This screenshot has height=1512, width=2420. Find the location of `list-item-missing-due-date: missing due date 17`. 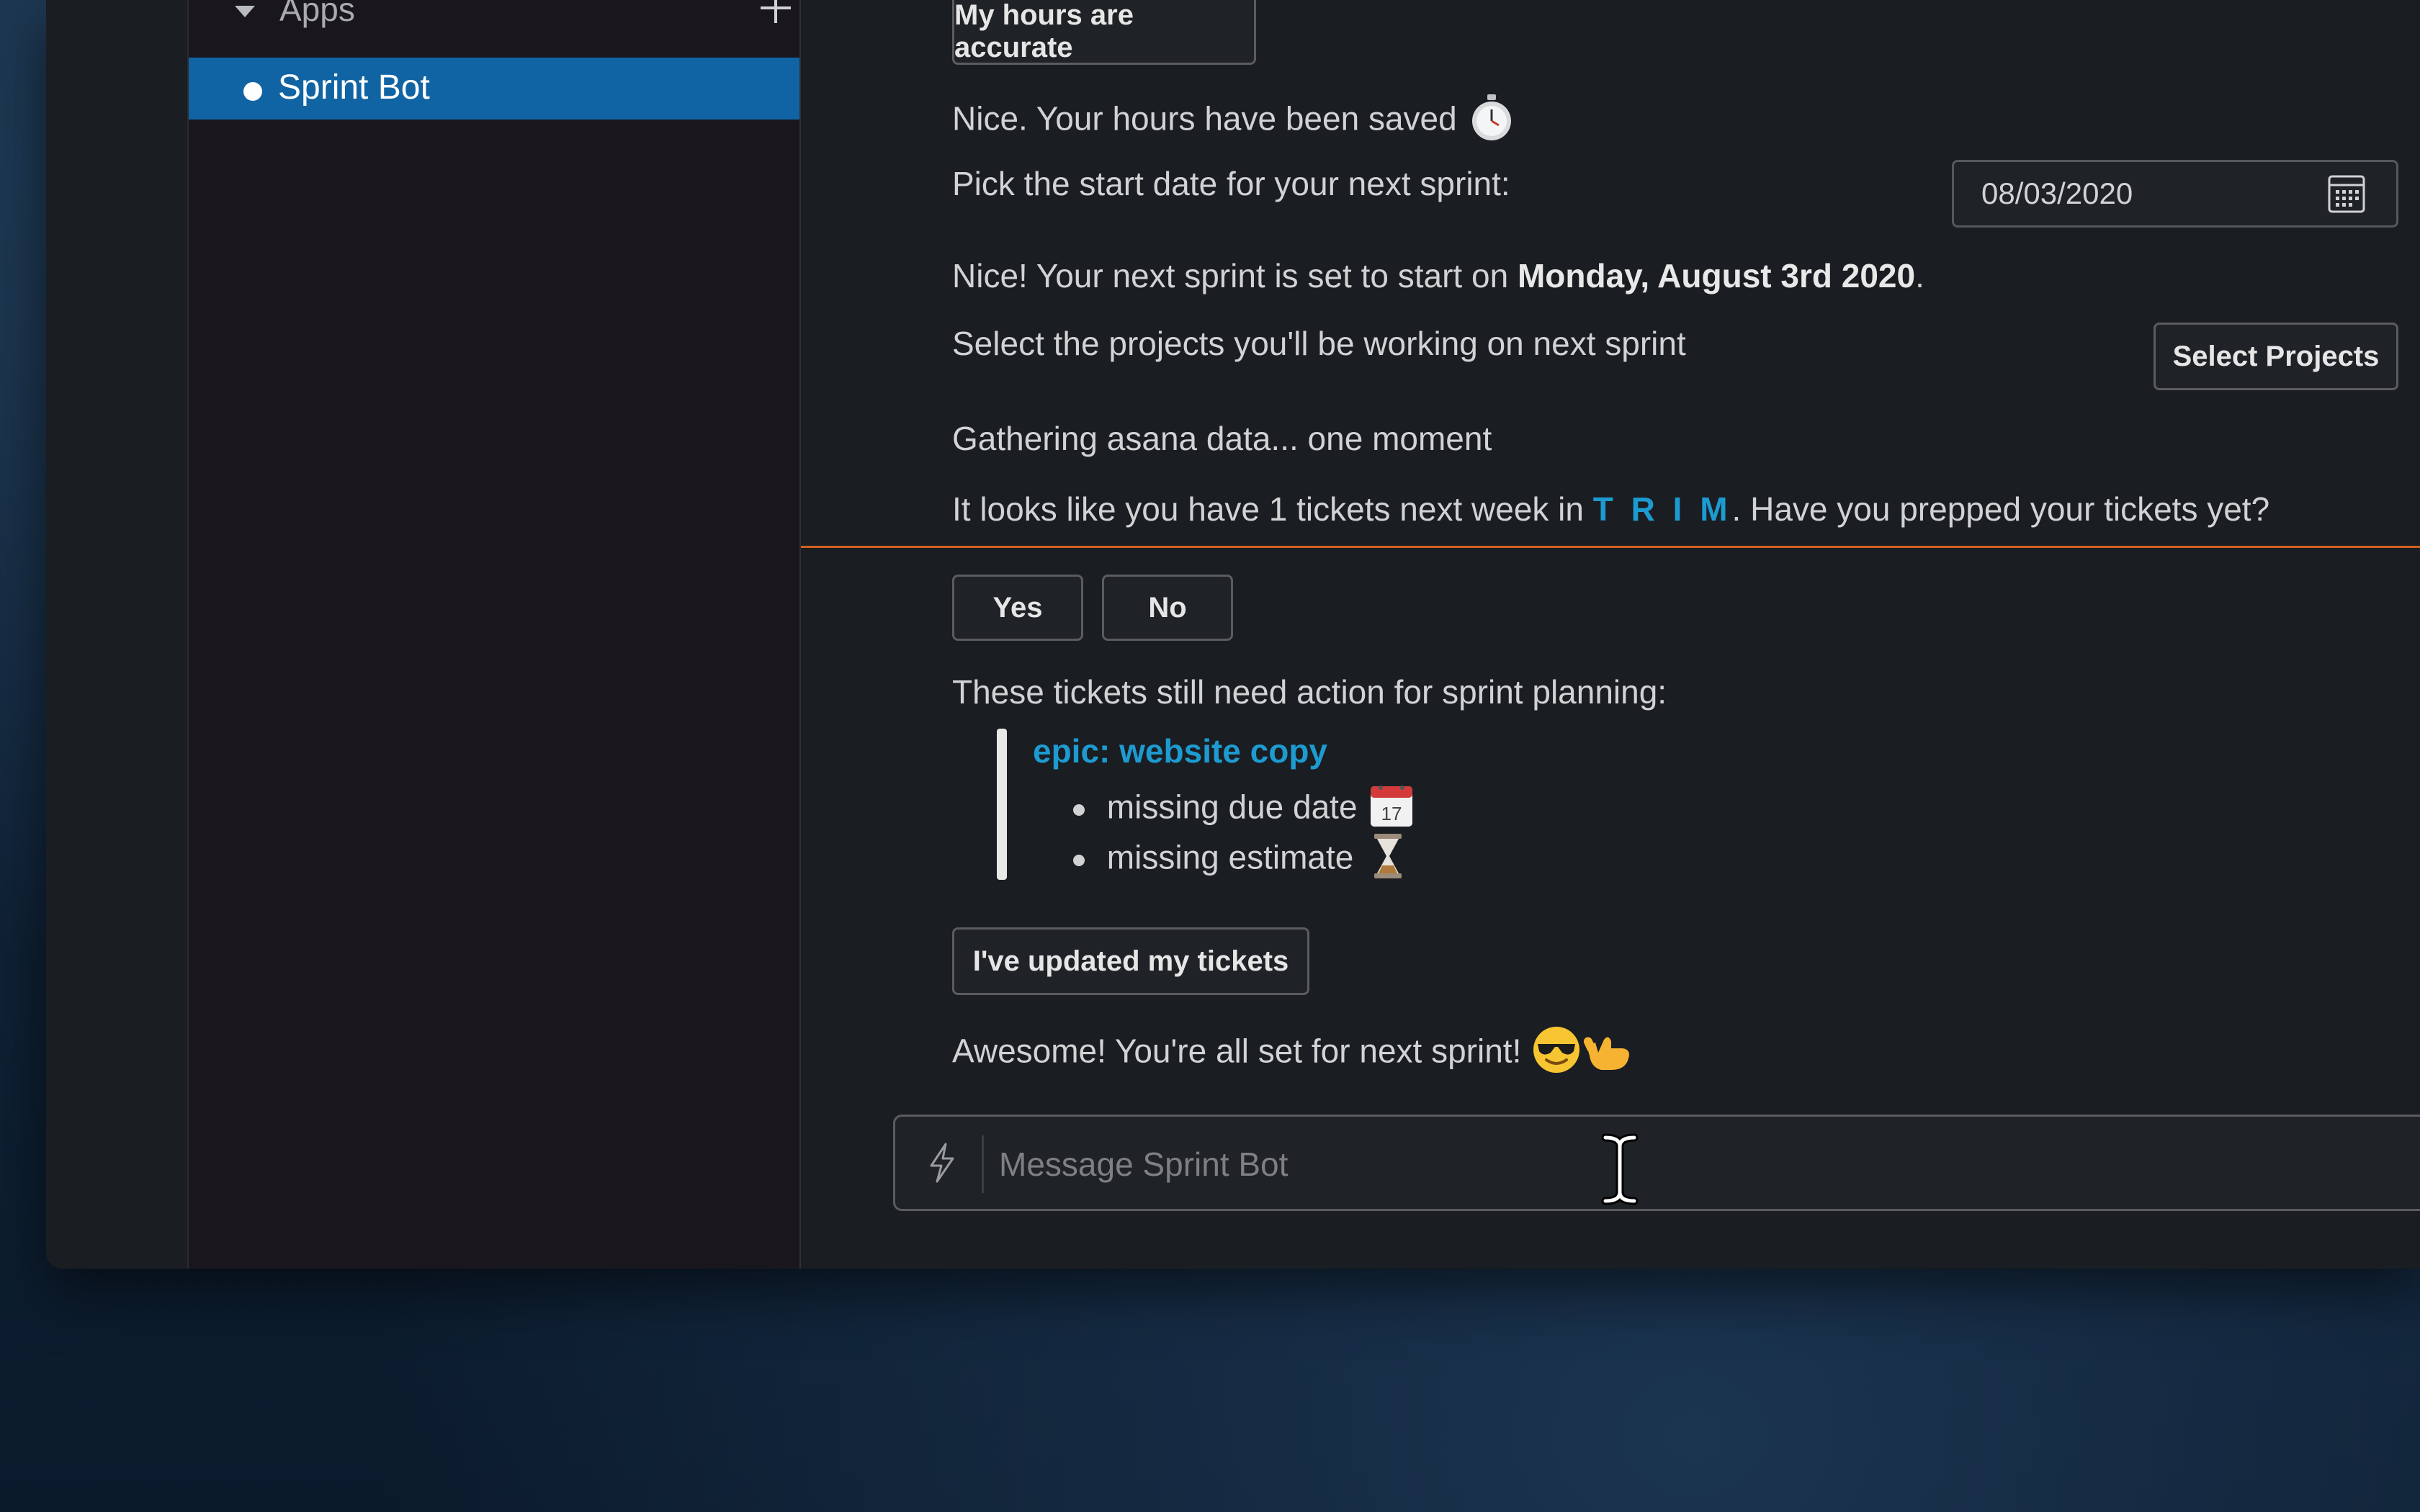

list-item-missing-due-date: missing due date 17 is located at coordinates (1245, 809).